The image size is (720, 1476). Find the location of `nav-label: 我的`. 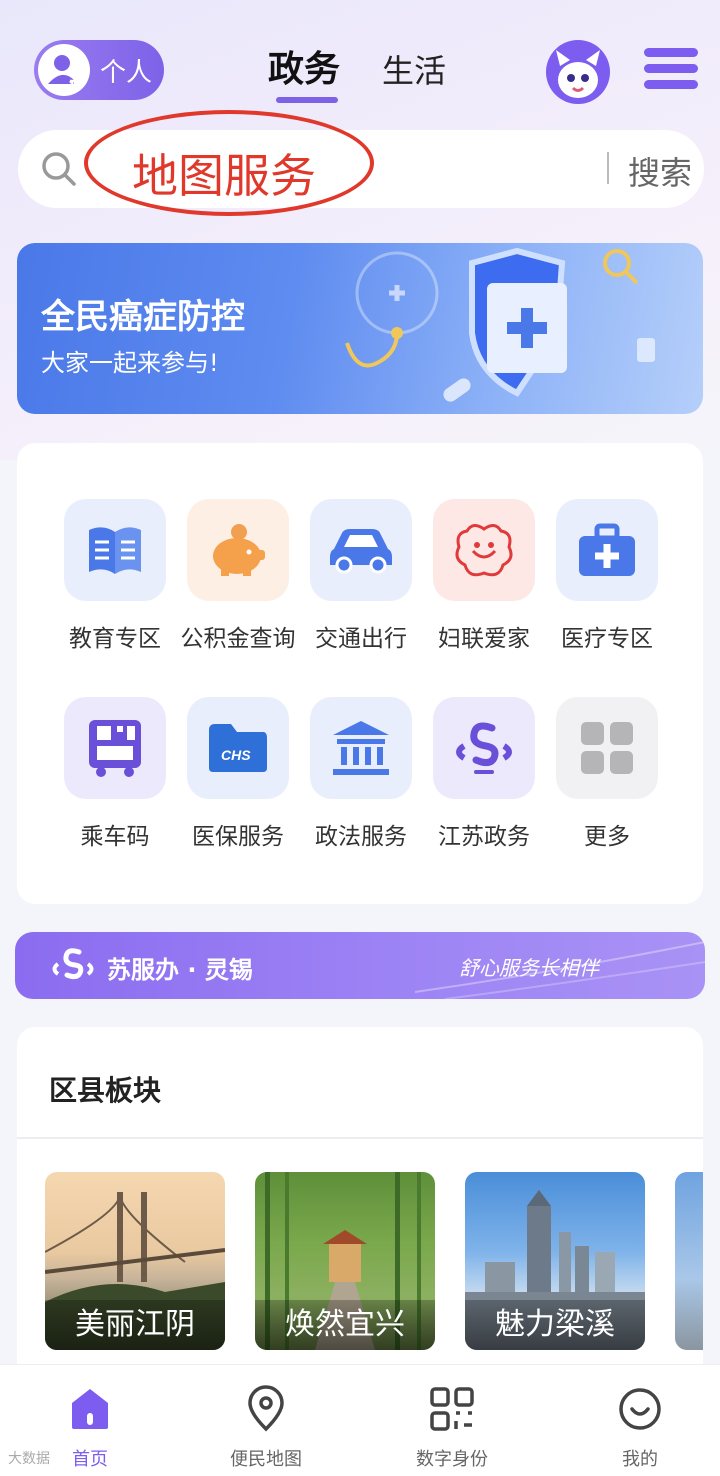

nav-label: 我的 is located at coordinates (640, 1459).